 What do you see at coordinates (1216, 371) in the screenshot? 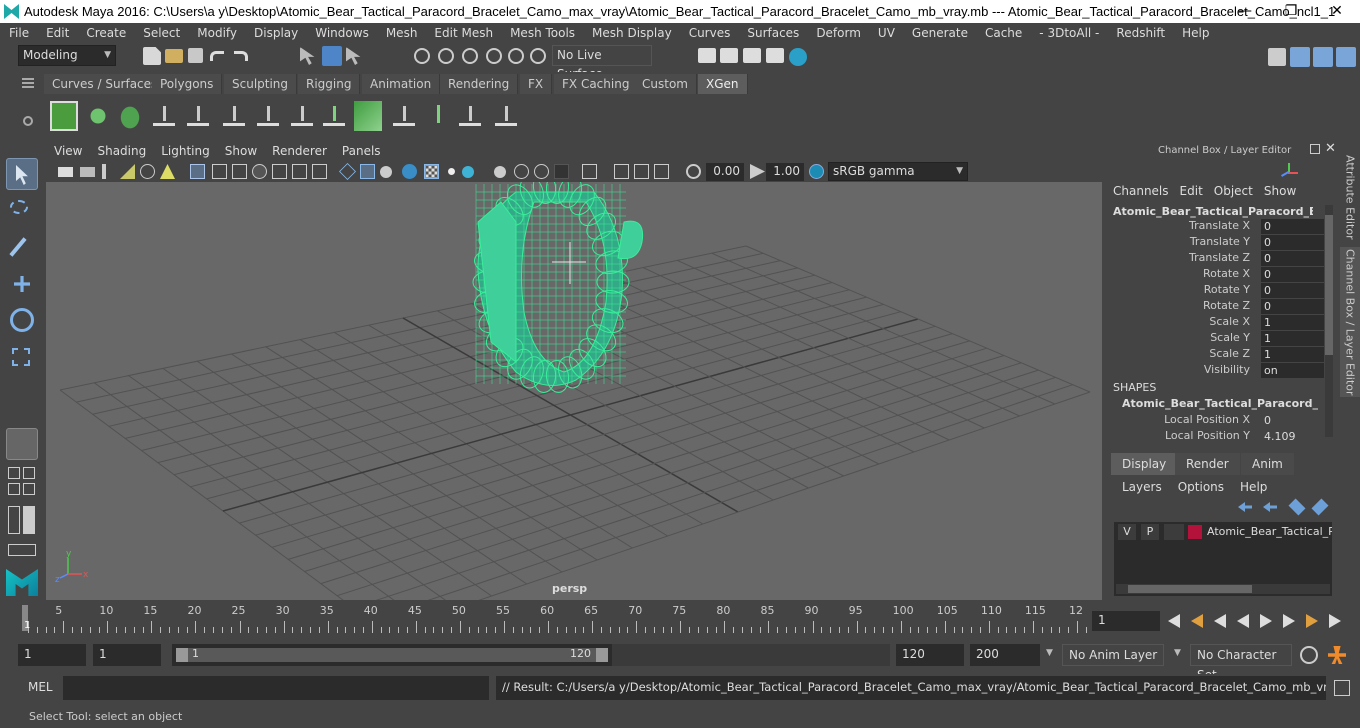
I see `attribute-row-visibility: Visibility on` at bounding box center [1216, 371].